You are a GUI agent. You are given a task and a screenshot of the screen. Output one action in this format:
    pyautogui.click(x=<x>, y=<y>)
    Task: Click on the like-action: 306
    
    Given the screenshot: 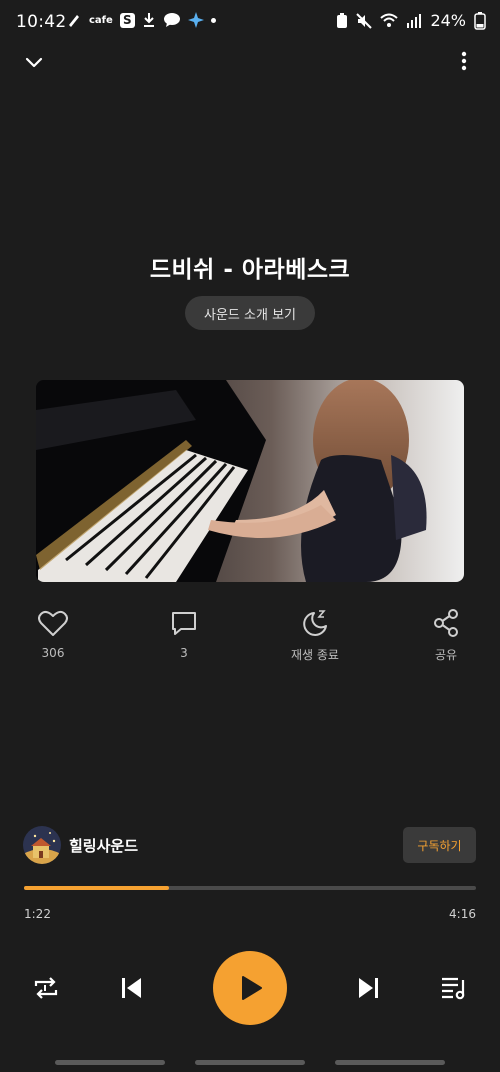 What is the action you would take?
    pyautogui.click(x=53, y=633)
    